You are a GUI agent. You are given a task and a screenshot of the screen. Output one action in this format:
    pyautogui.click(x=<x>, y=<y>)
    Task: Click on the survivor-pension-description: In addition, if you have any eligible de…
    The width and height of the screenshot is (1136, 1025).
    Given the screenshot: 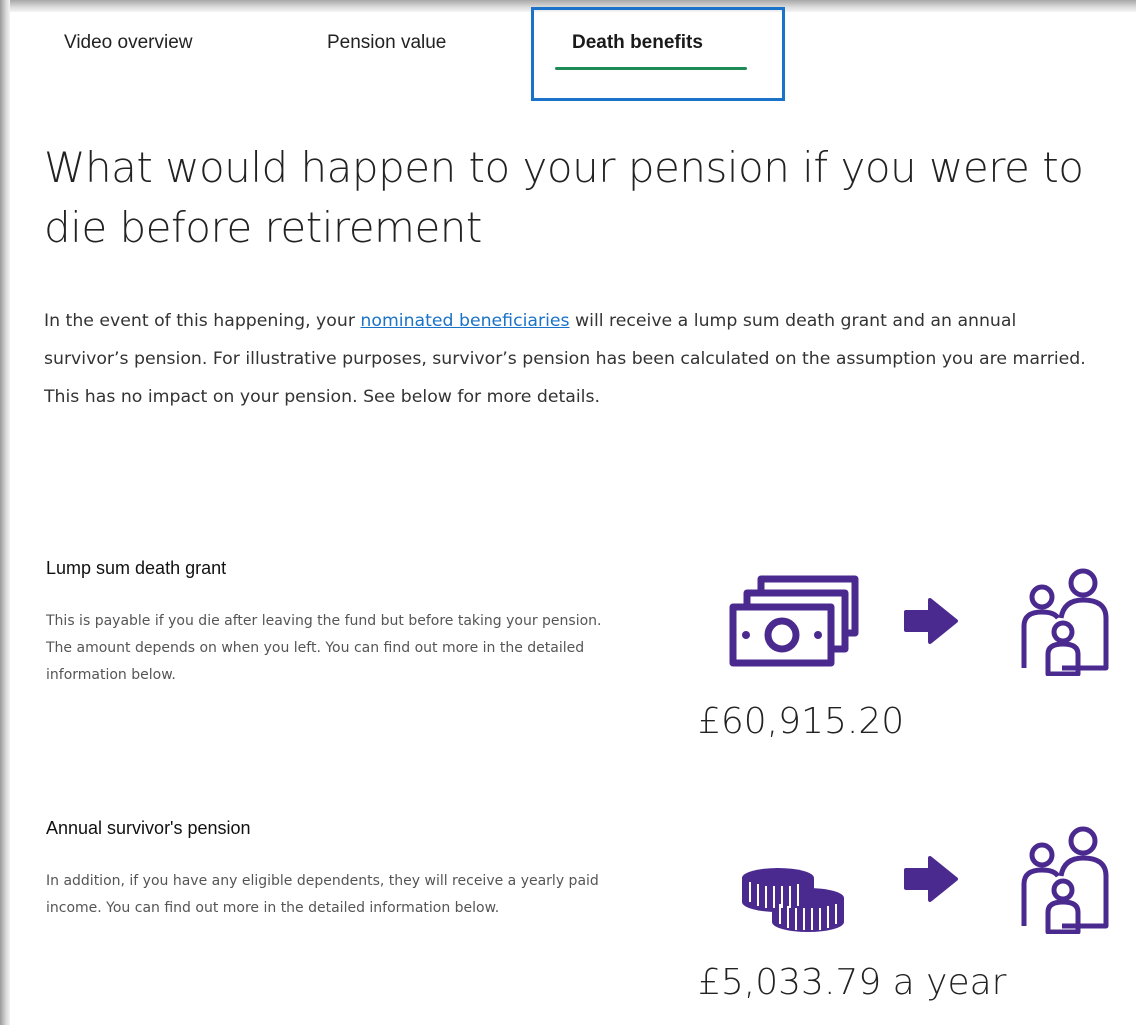 What is the action you would take?
    pyautogui.click(x=322, y=894)
    